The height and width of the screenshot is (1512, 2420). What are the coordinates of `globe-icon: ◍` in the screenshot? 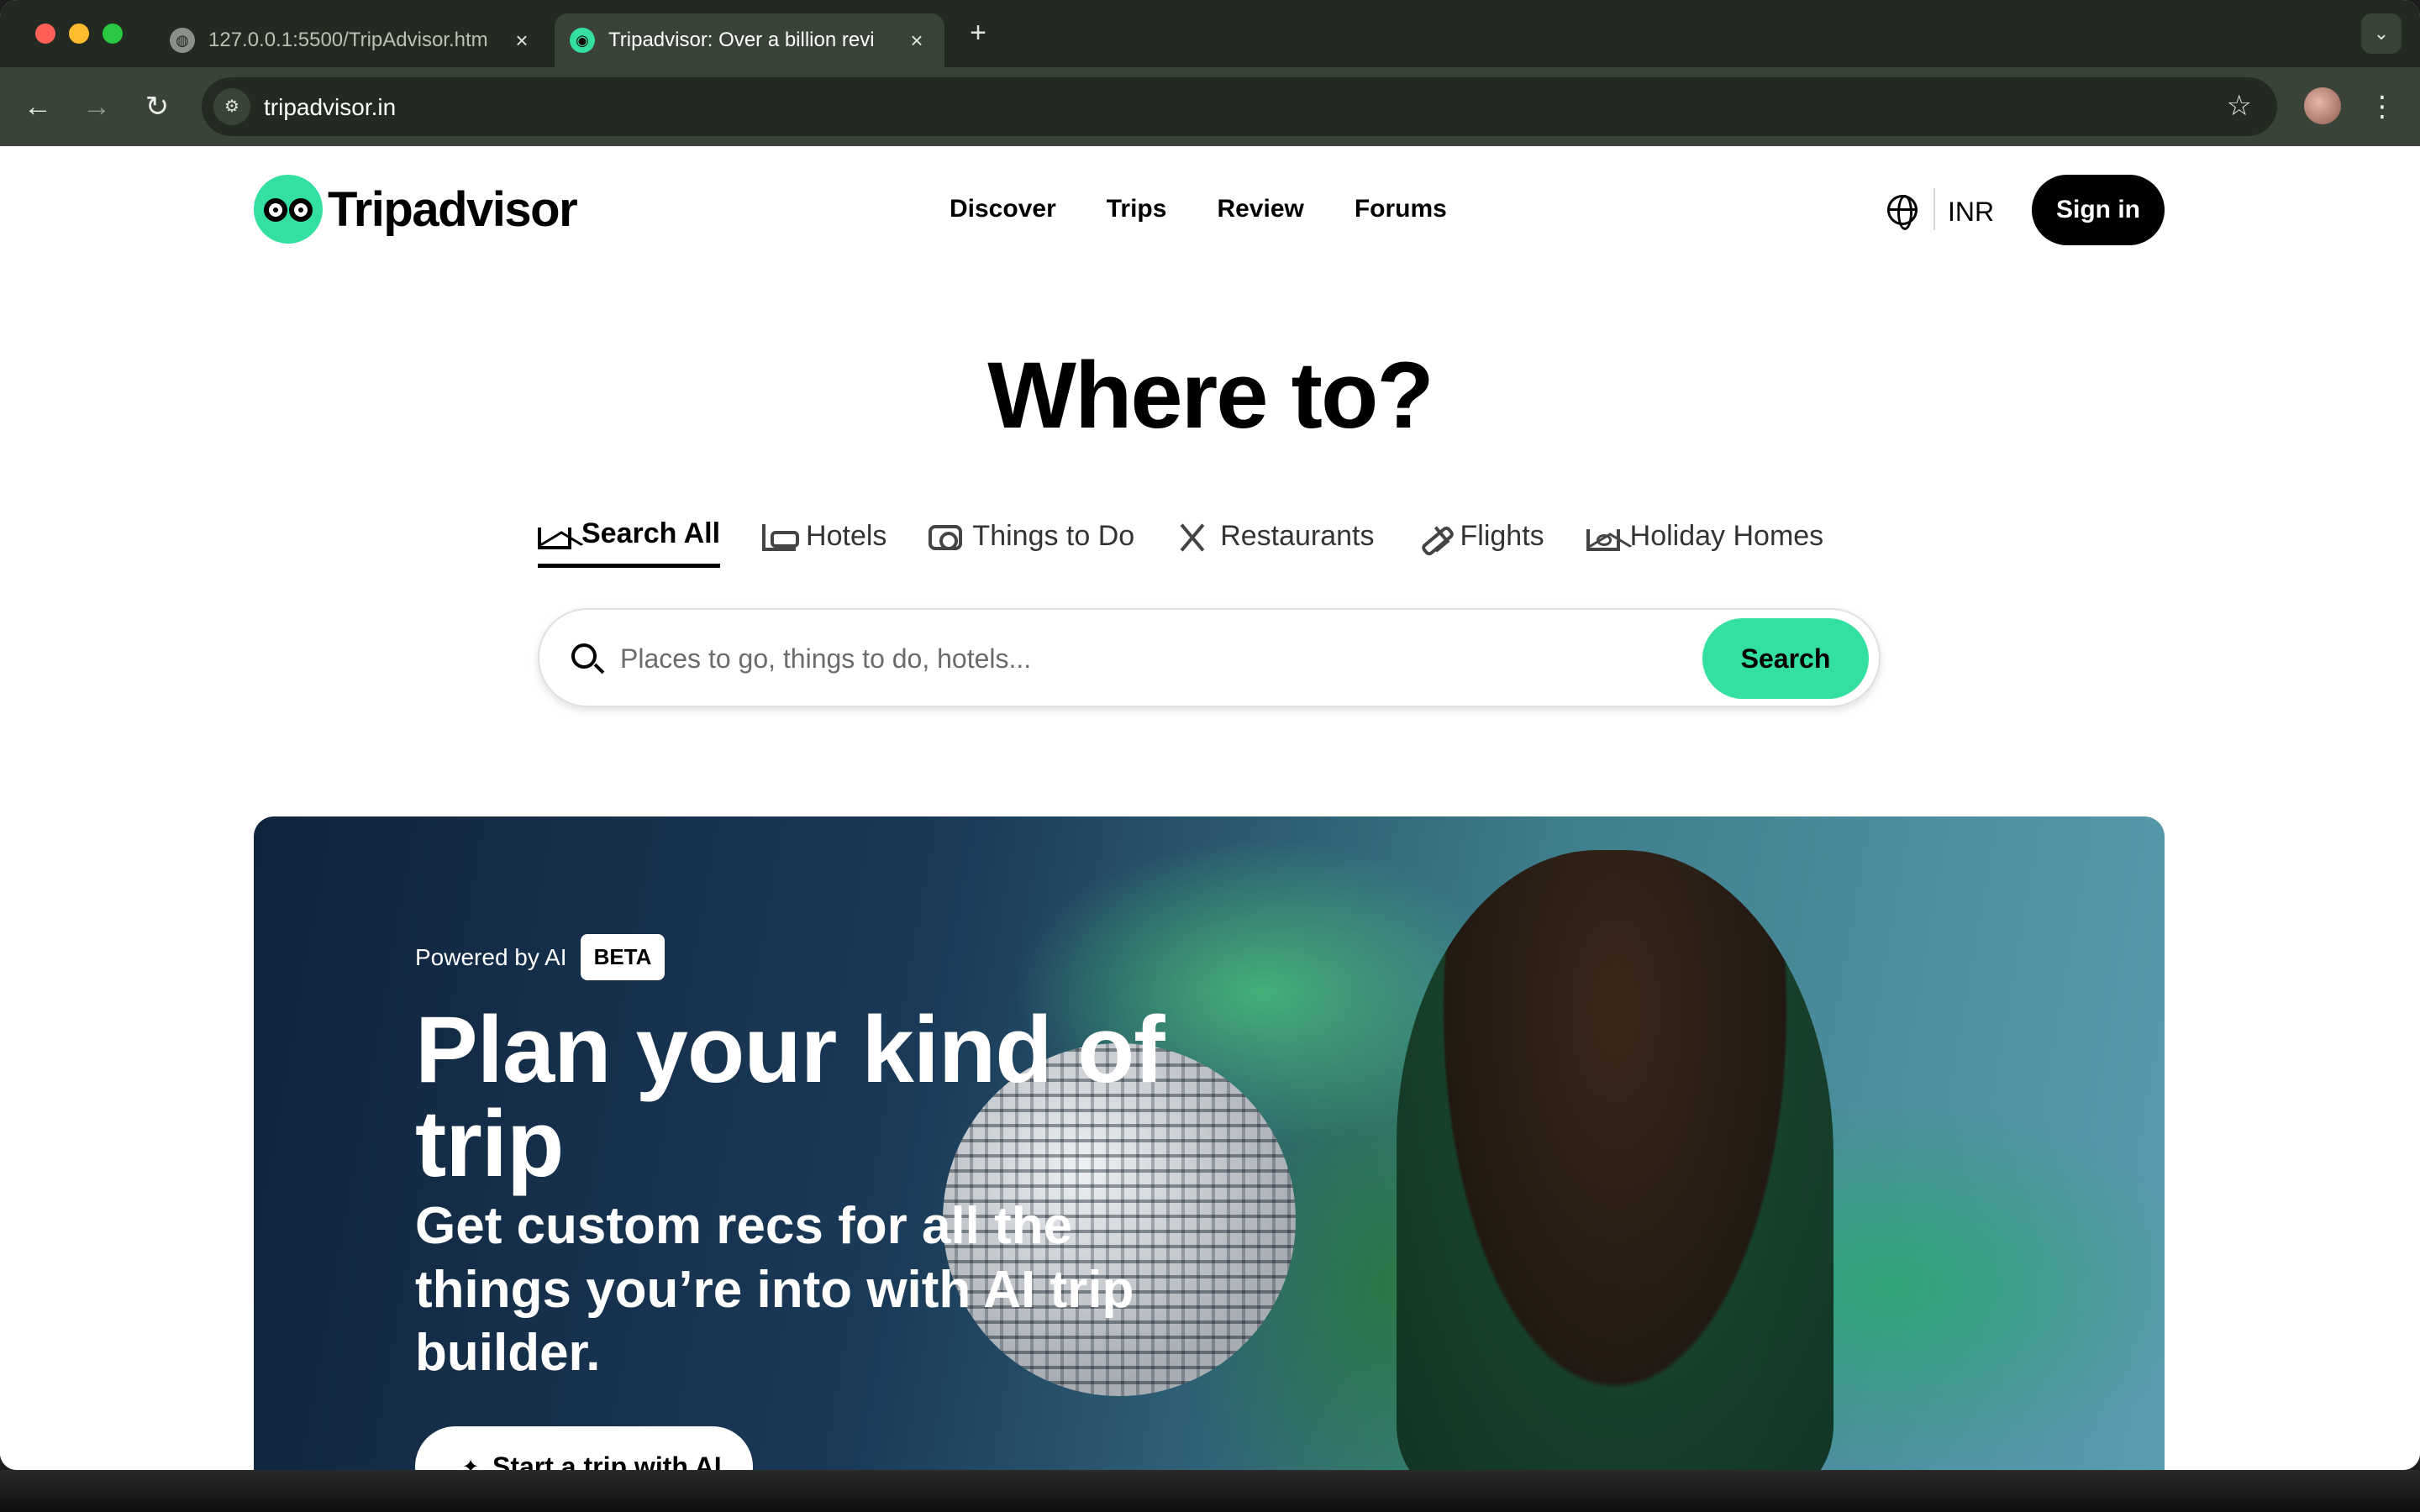 It's located at (182, 40).